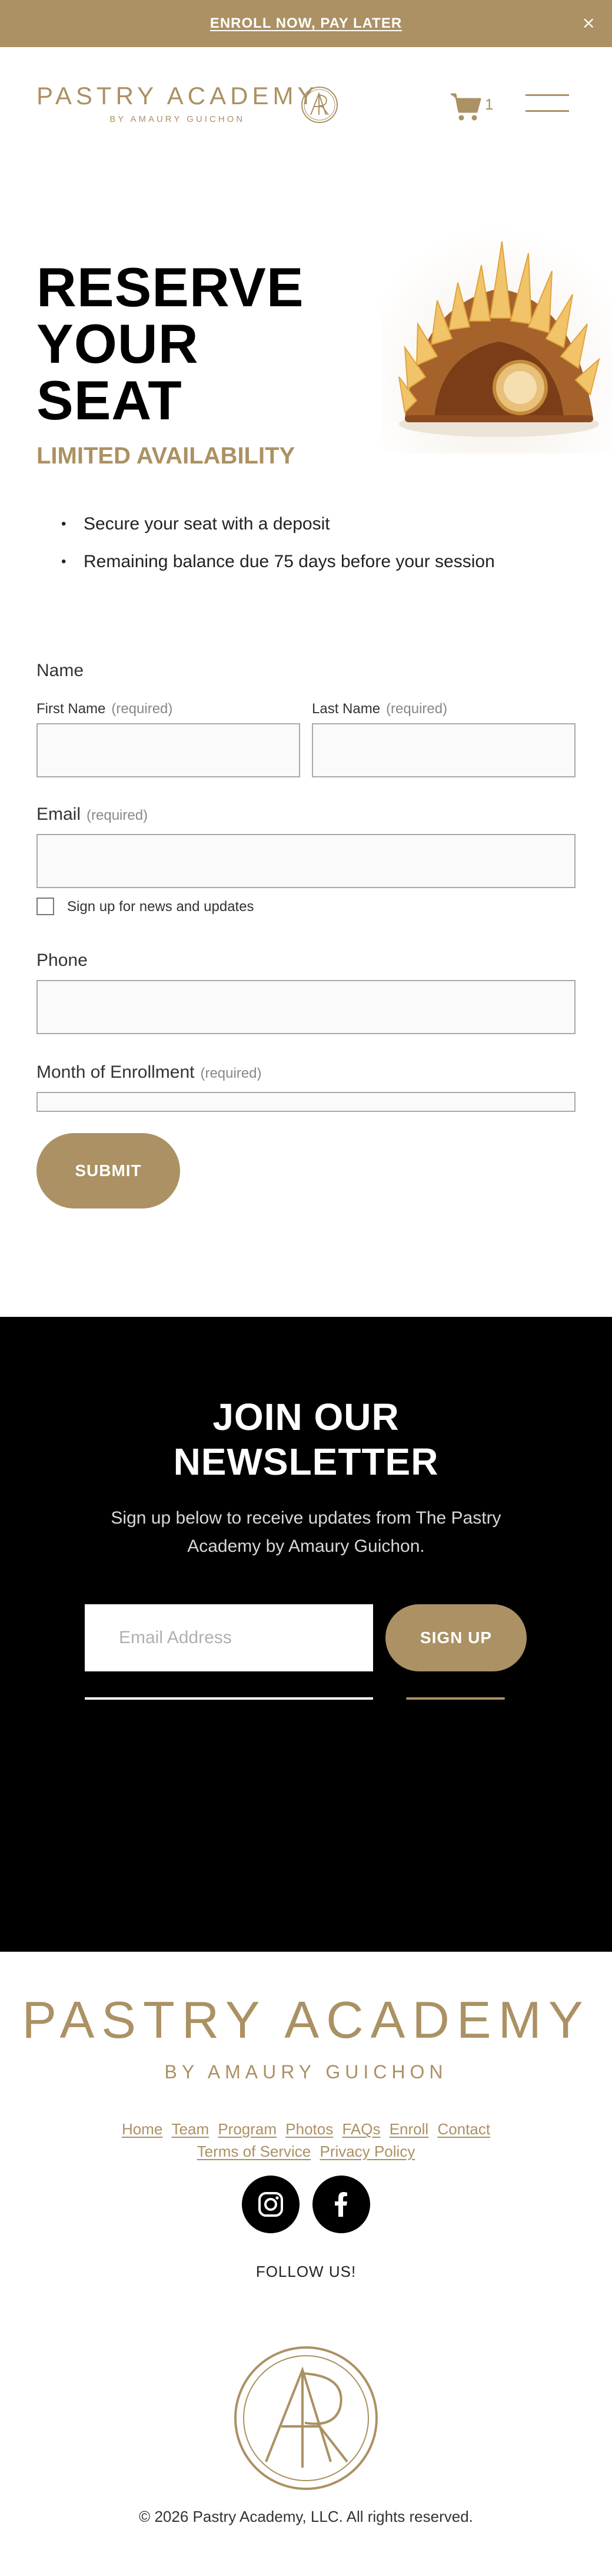  I want to click on site-logo: PASTRY ACADEMY BY AMAURY GUICHON, so click(177, 103).